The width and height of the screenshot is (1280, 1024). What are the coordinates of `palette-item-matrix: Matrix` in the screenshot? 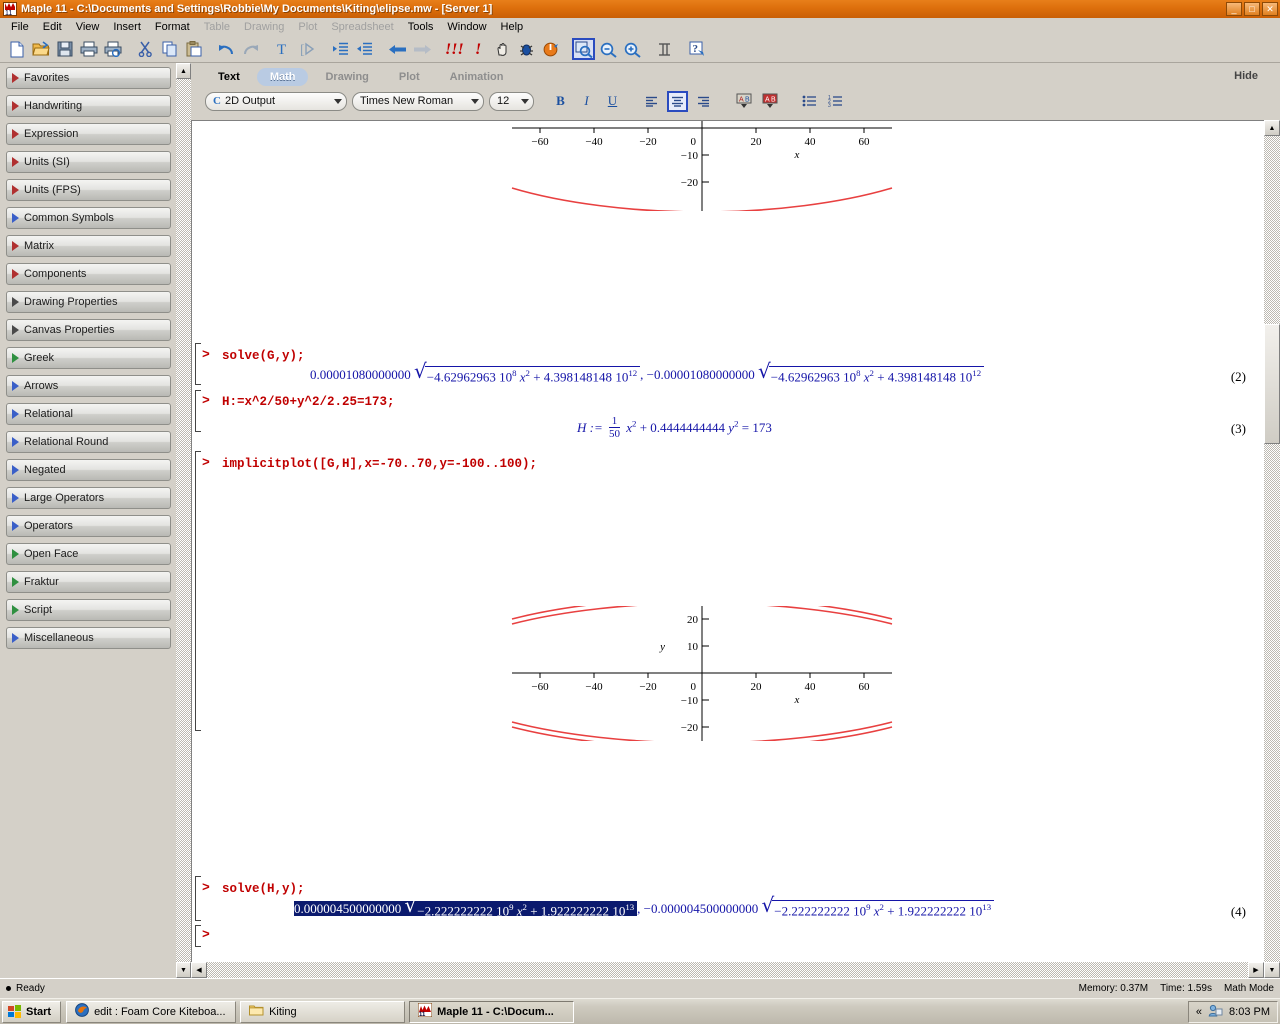 It's located at (88, 246).